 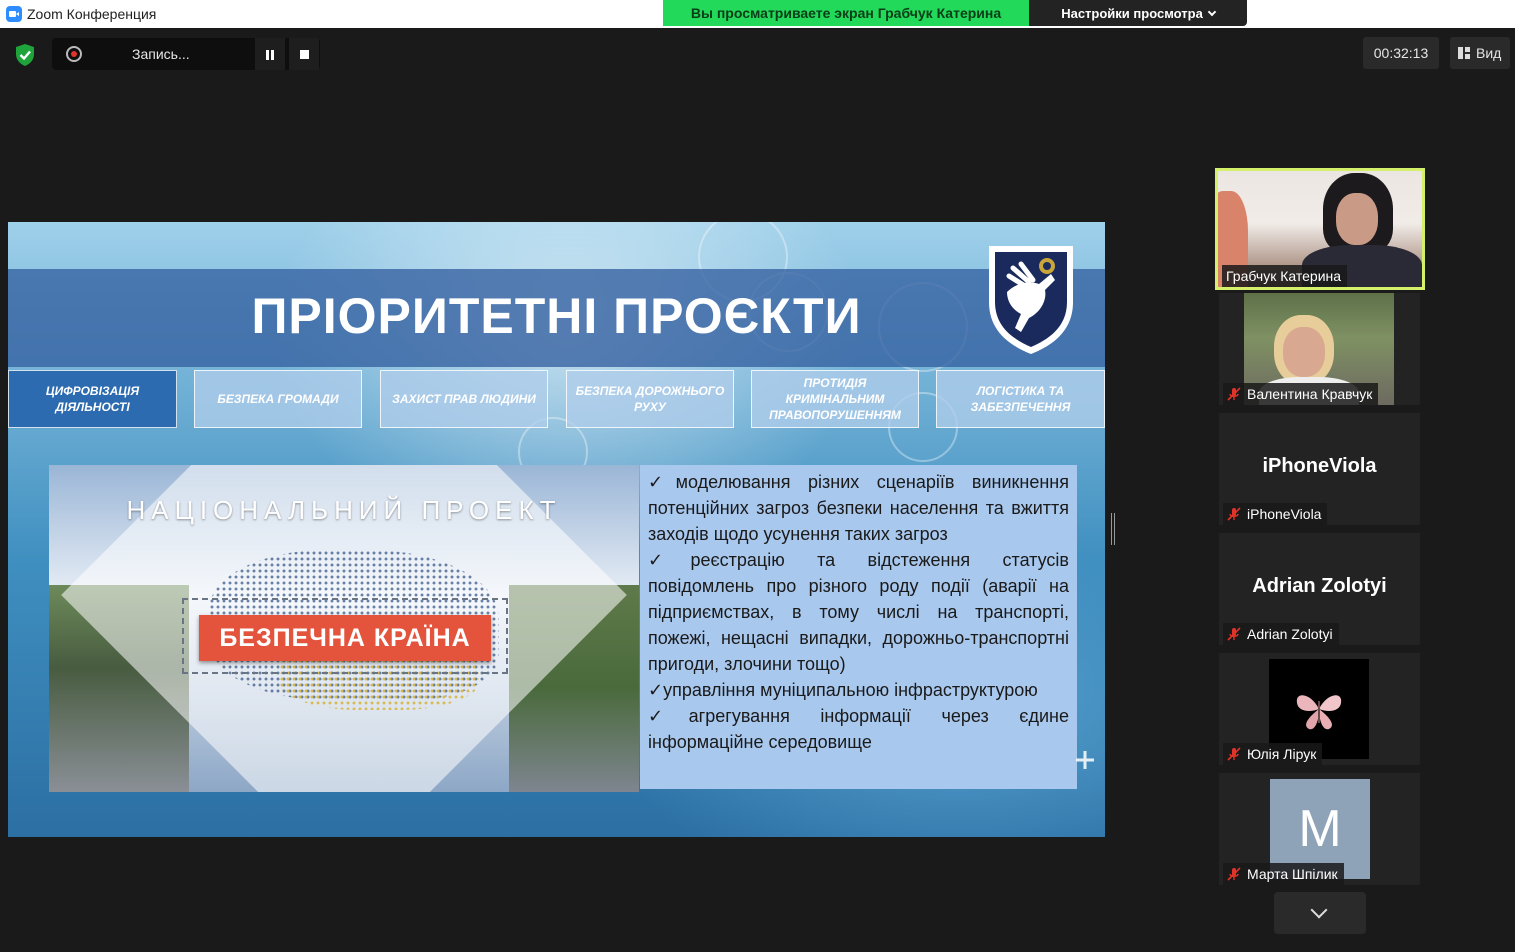 What do you see at coordinates (1310, 394) in the screenshot?
I see `participant-name: Валентина Кравчук` at bounding box center [1310, 394].